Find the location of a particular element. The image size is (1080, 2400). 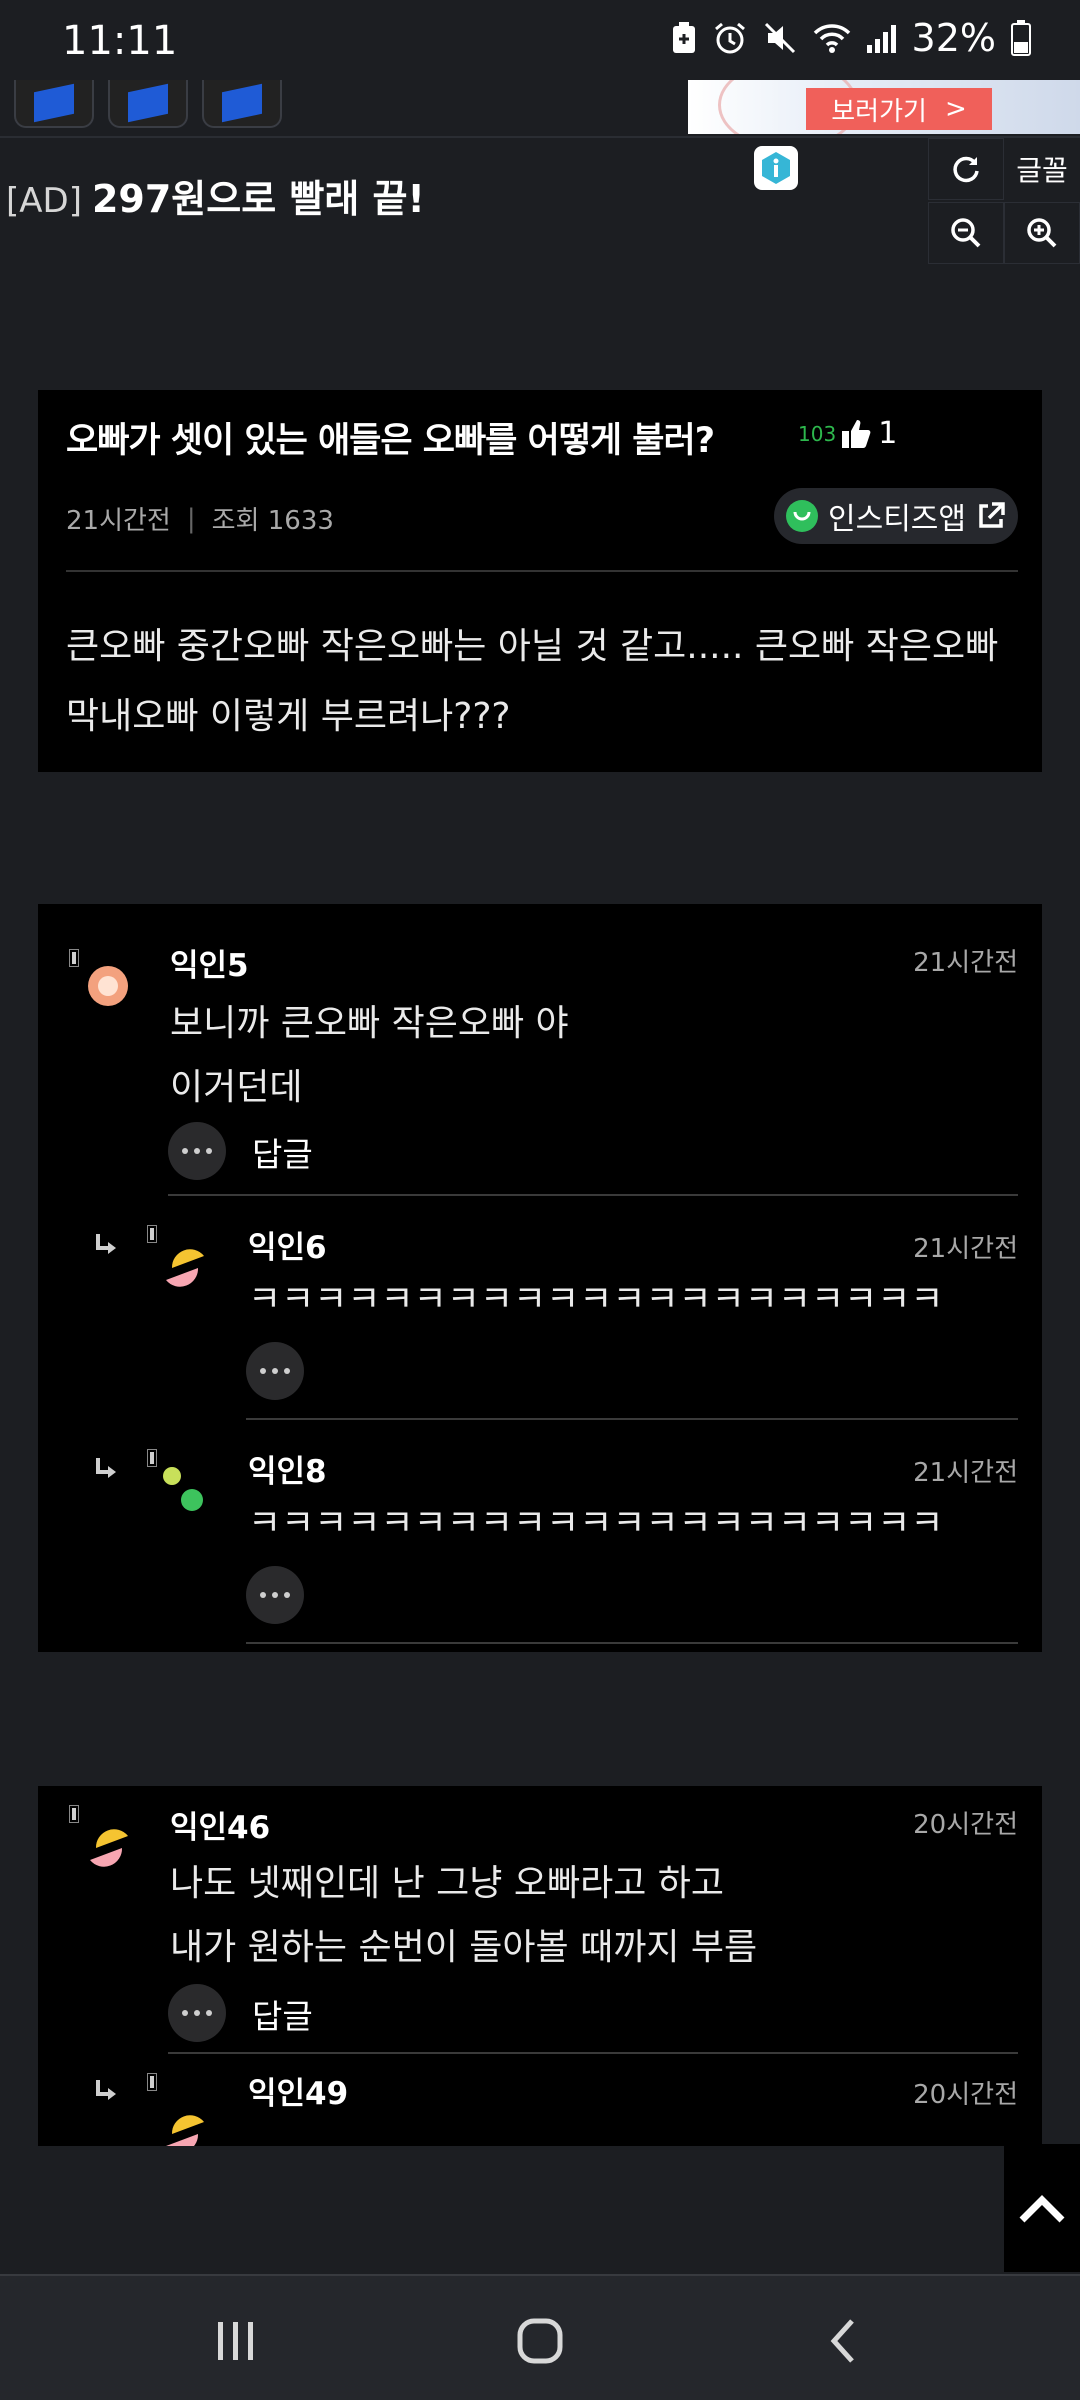

font-button: 글꼴 is located at coordinates (1042, 169).